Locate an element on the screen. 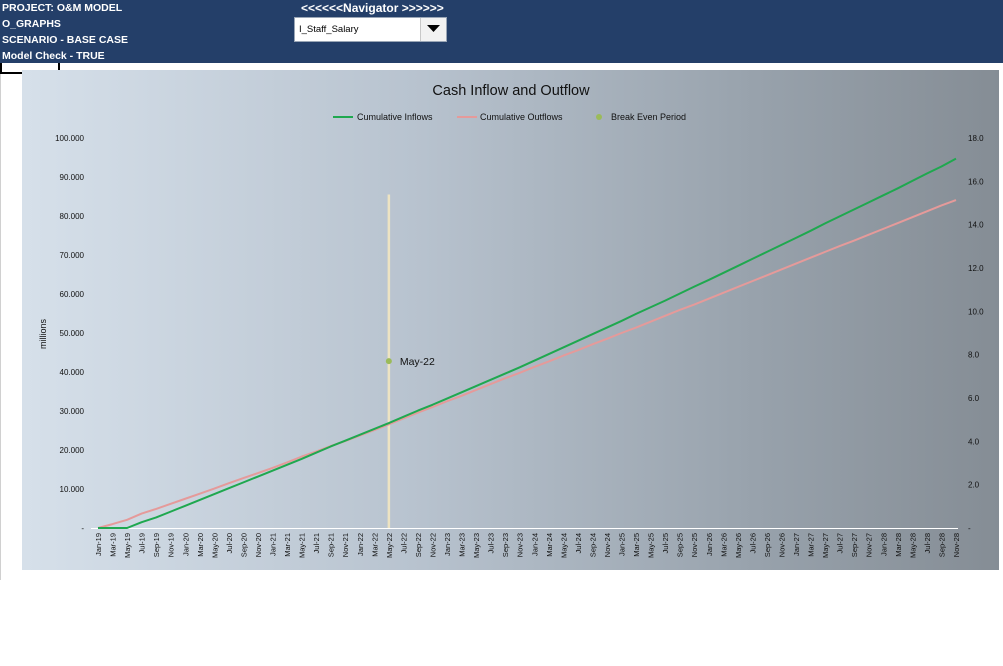 This screenshot has height=666, width=1003. sheet-label: O_GRAPHS is located at coordinates (31, 24).